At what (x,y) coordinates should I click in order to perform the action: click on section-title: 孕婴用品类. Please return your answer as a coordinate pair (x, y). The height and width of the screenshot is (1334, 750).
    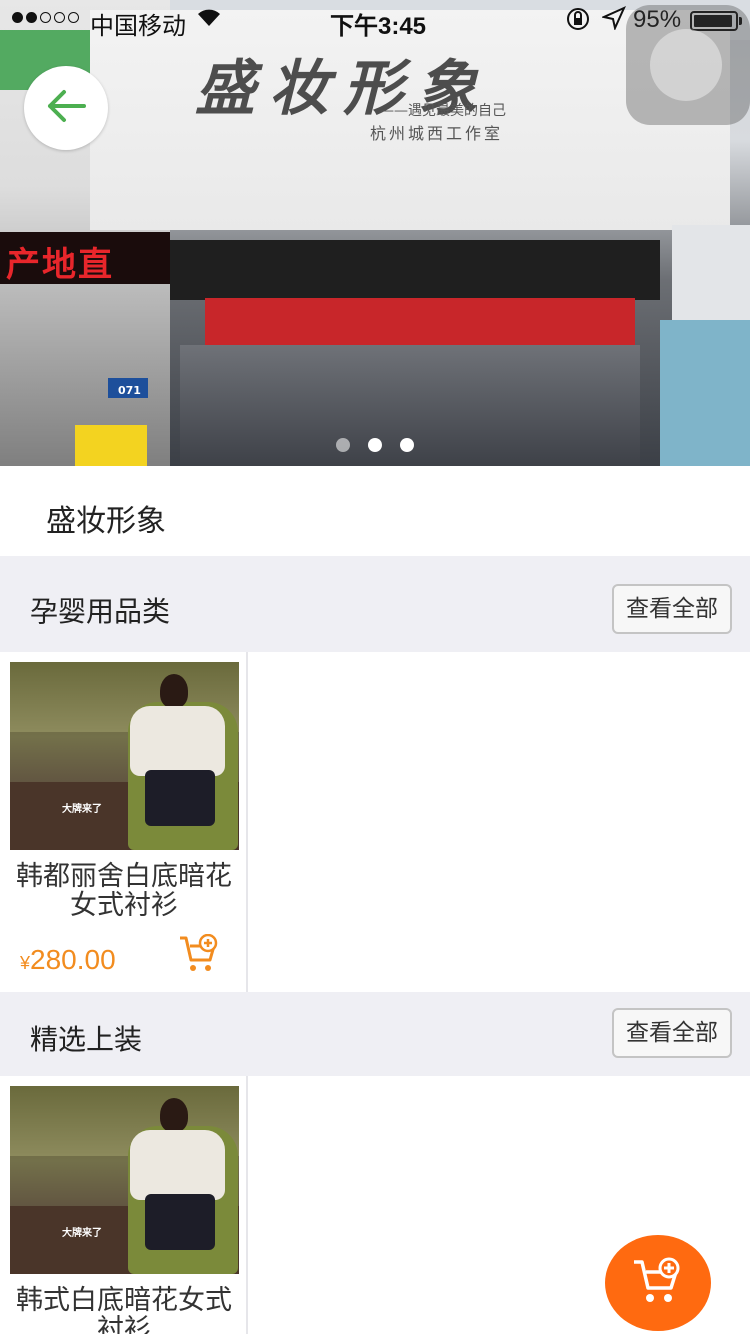
    Looking at the image, I should click on (100, 611).